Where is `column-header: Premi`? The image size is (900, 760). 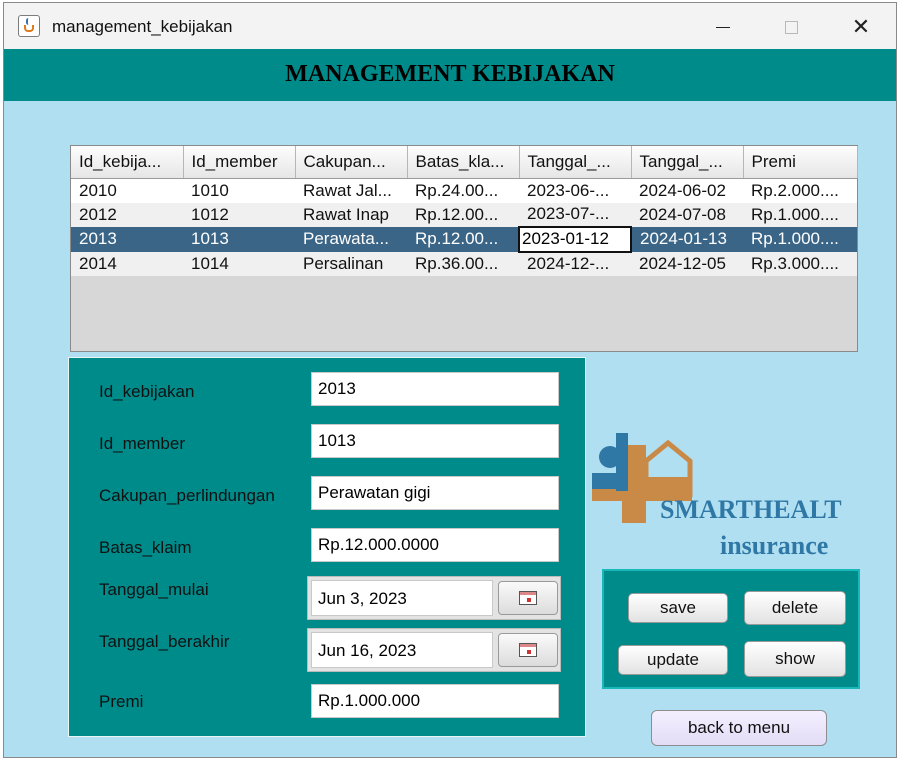
column-header: Premi is located at coordinates (800, 162).